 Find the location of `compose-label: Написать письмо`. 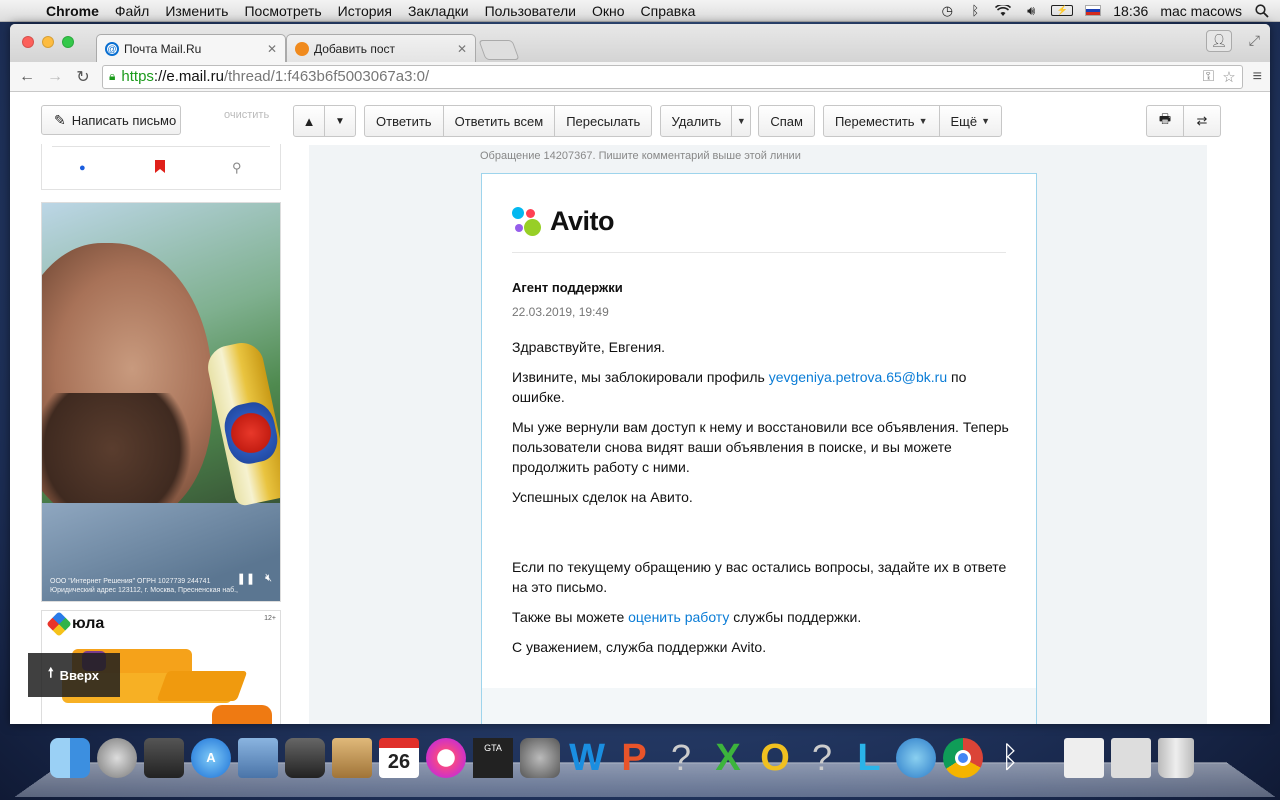

compose-label: Написать письмо is located at coordinates (124, 120).